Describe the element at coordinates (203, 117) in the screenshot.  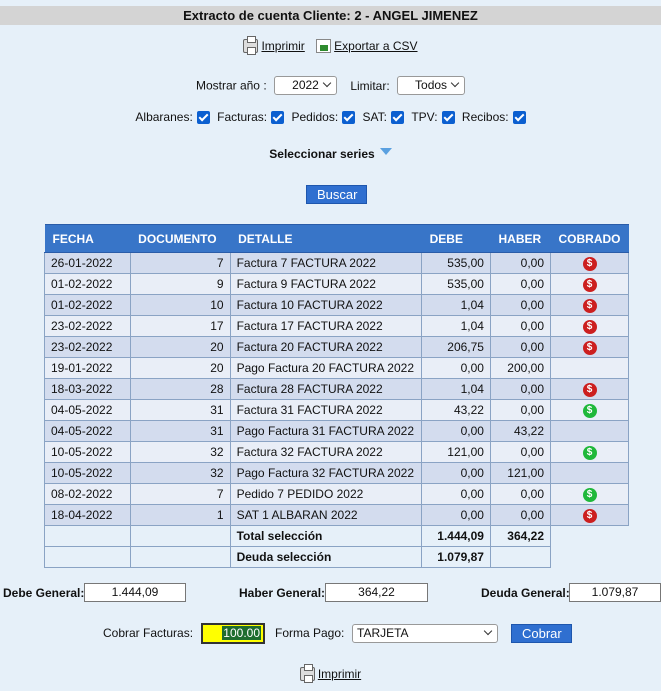
I see `albaranes-checkbox` at that location.